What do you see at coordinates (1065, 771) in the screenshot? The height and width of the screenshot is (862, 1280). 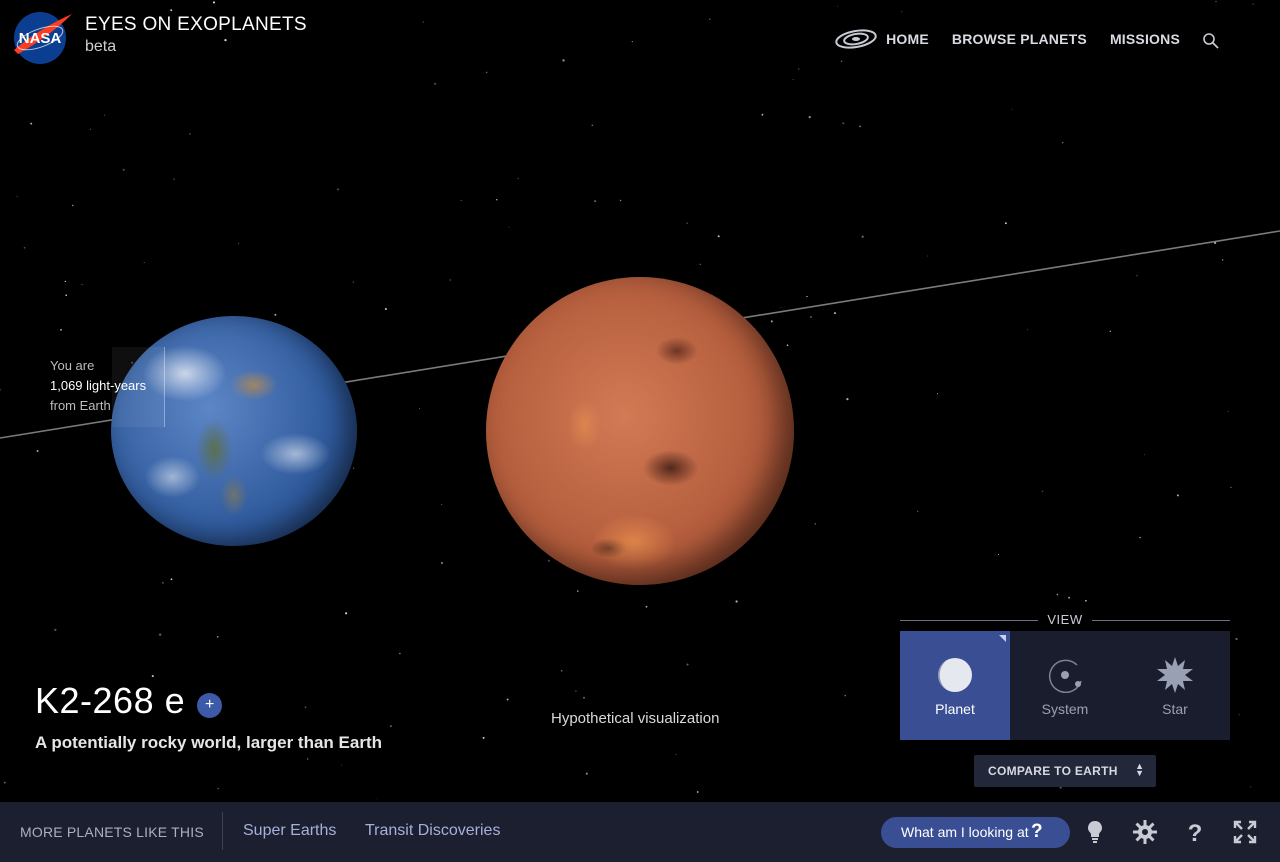 I see `compare-to-earth-button: COMPARE TO EARTH ▲ ▼` at bounding box center [1065, 771].